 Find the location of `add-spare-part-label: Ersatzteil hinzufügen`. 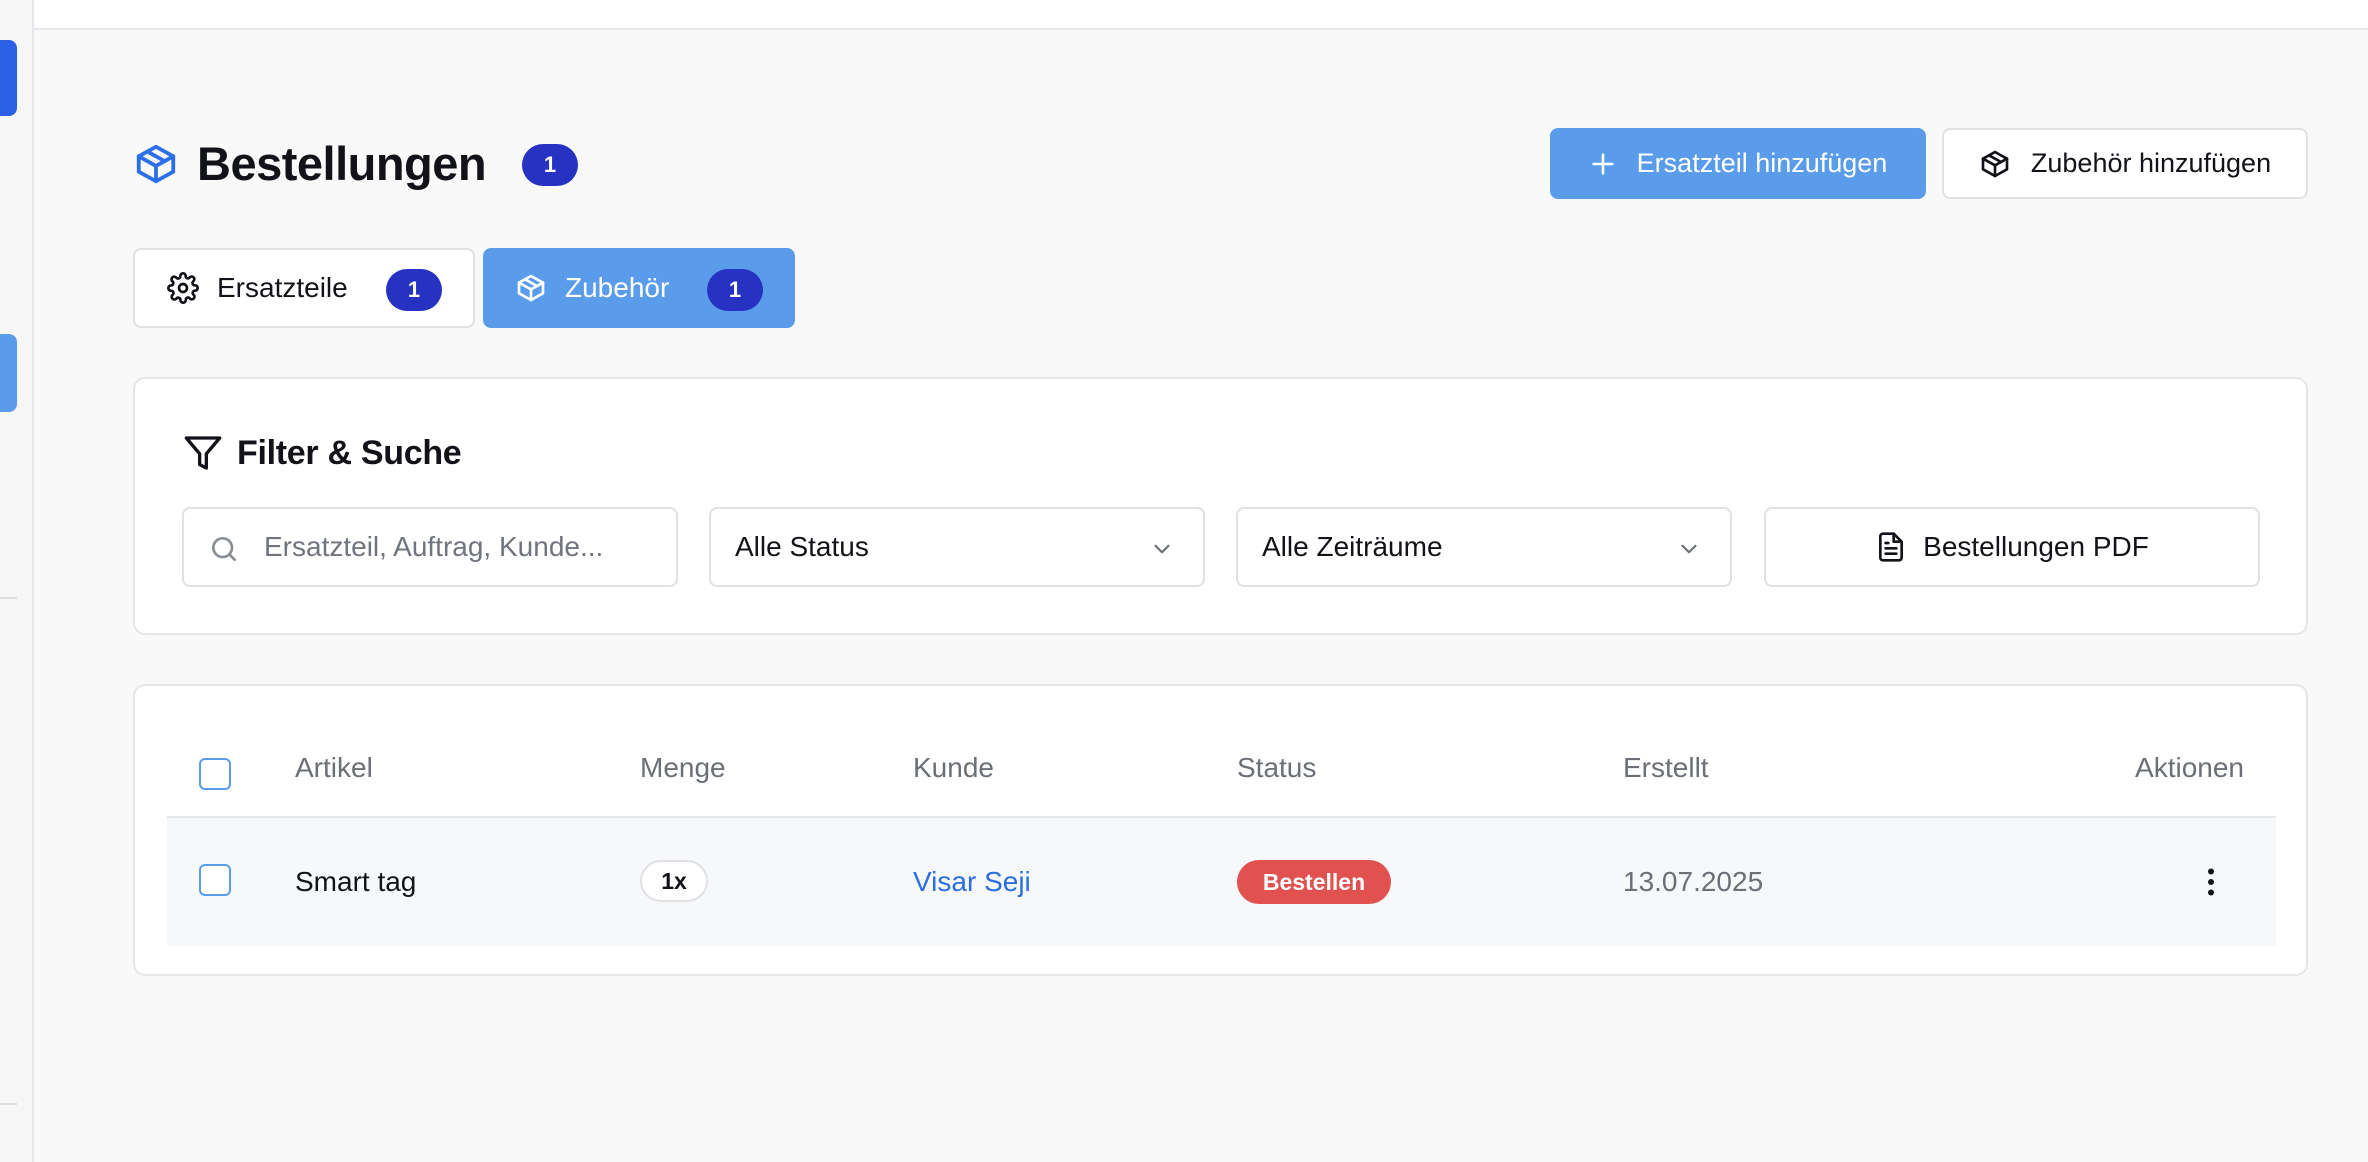

add-spare-part-label: Ersatzteil hinzufügen is located at coordinates (1762, 163).